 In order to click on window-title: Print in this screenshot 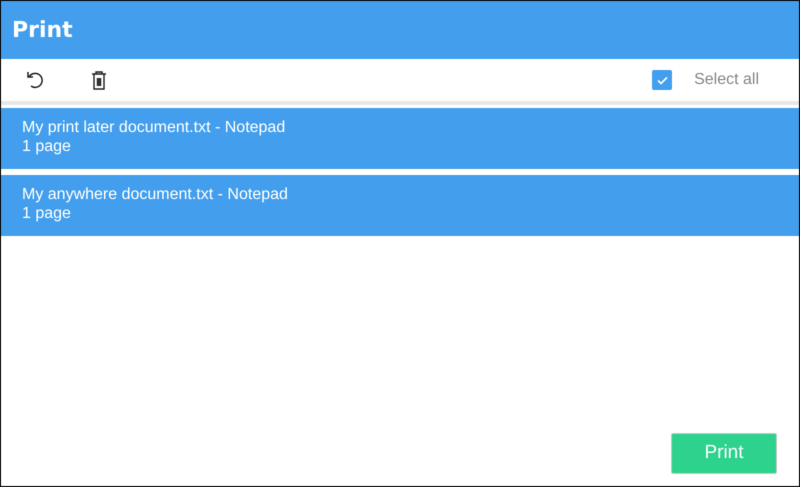, I will do `click(42, 30)`.